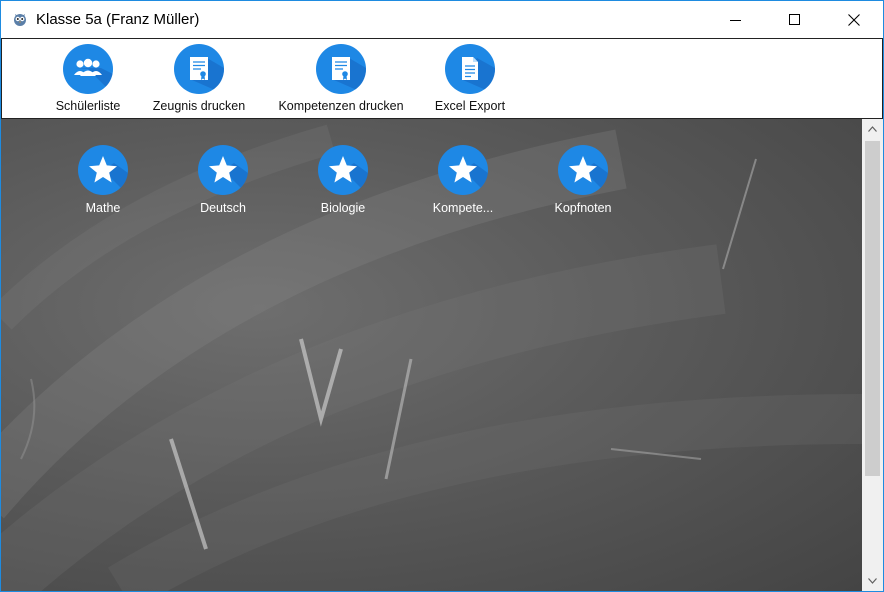  Describe the element at coordinates (223, 208) in the screenshot. I see `subject-label: Deutsch` at that location.